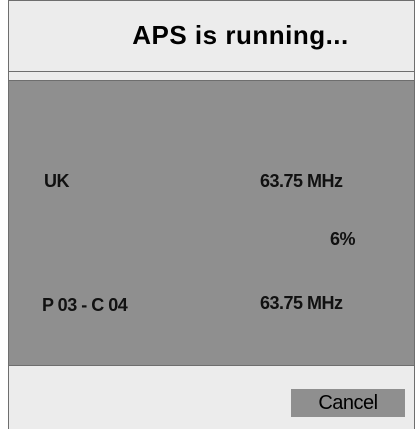 This screenshot has width=417, height=431. What do you see at coordinates (85, 305) in the screenshot?
I see `channel-label: P 03 - C 04` at bounding box center [85, 305].